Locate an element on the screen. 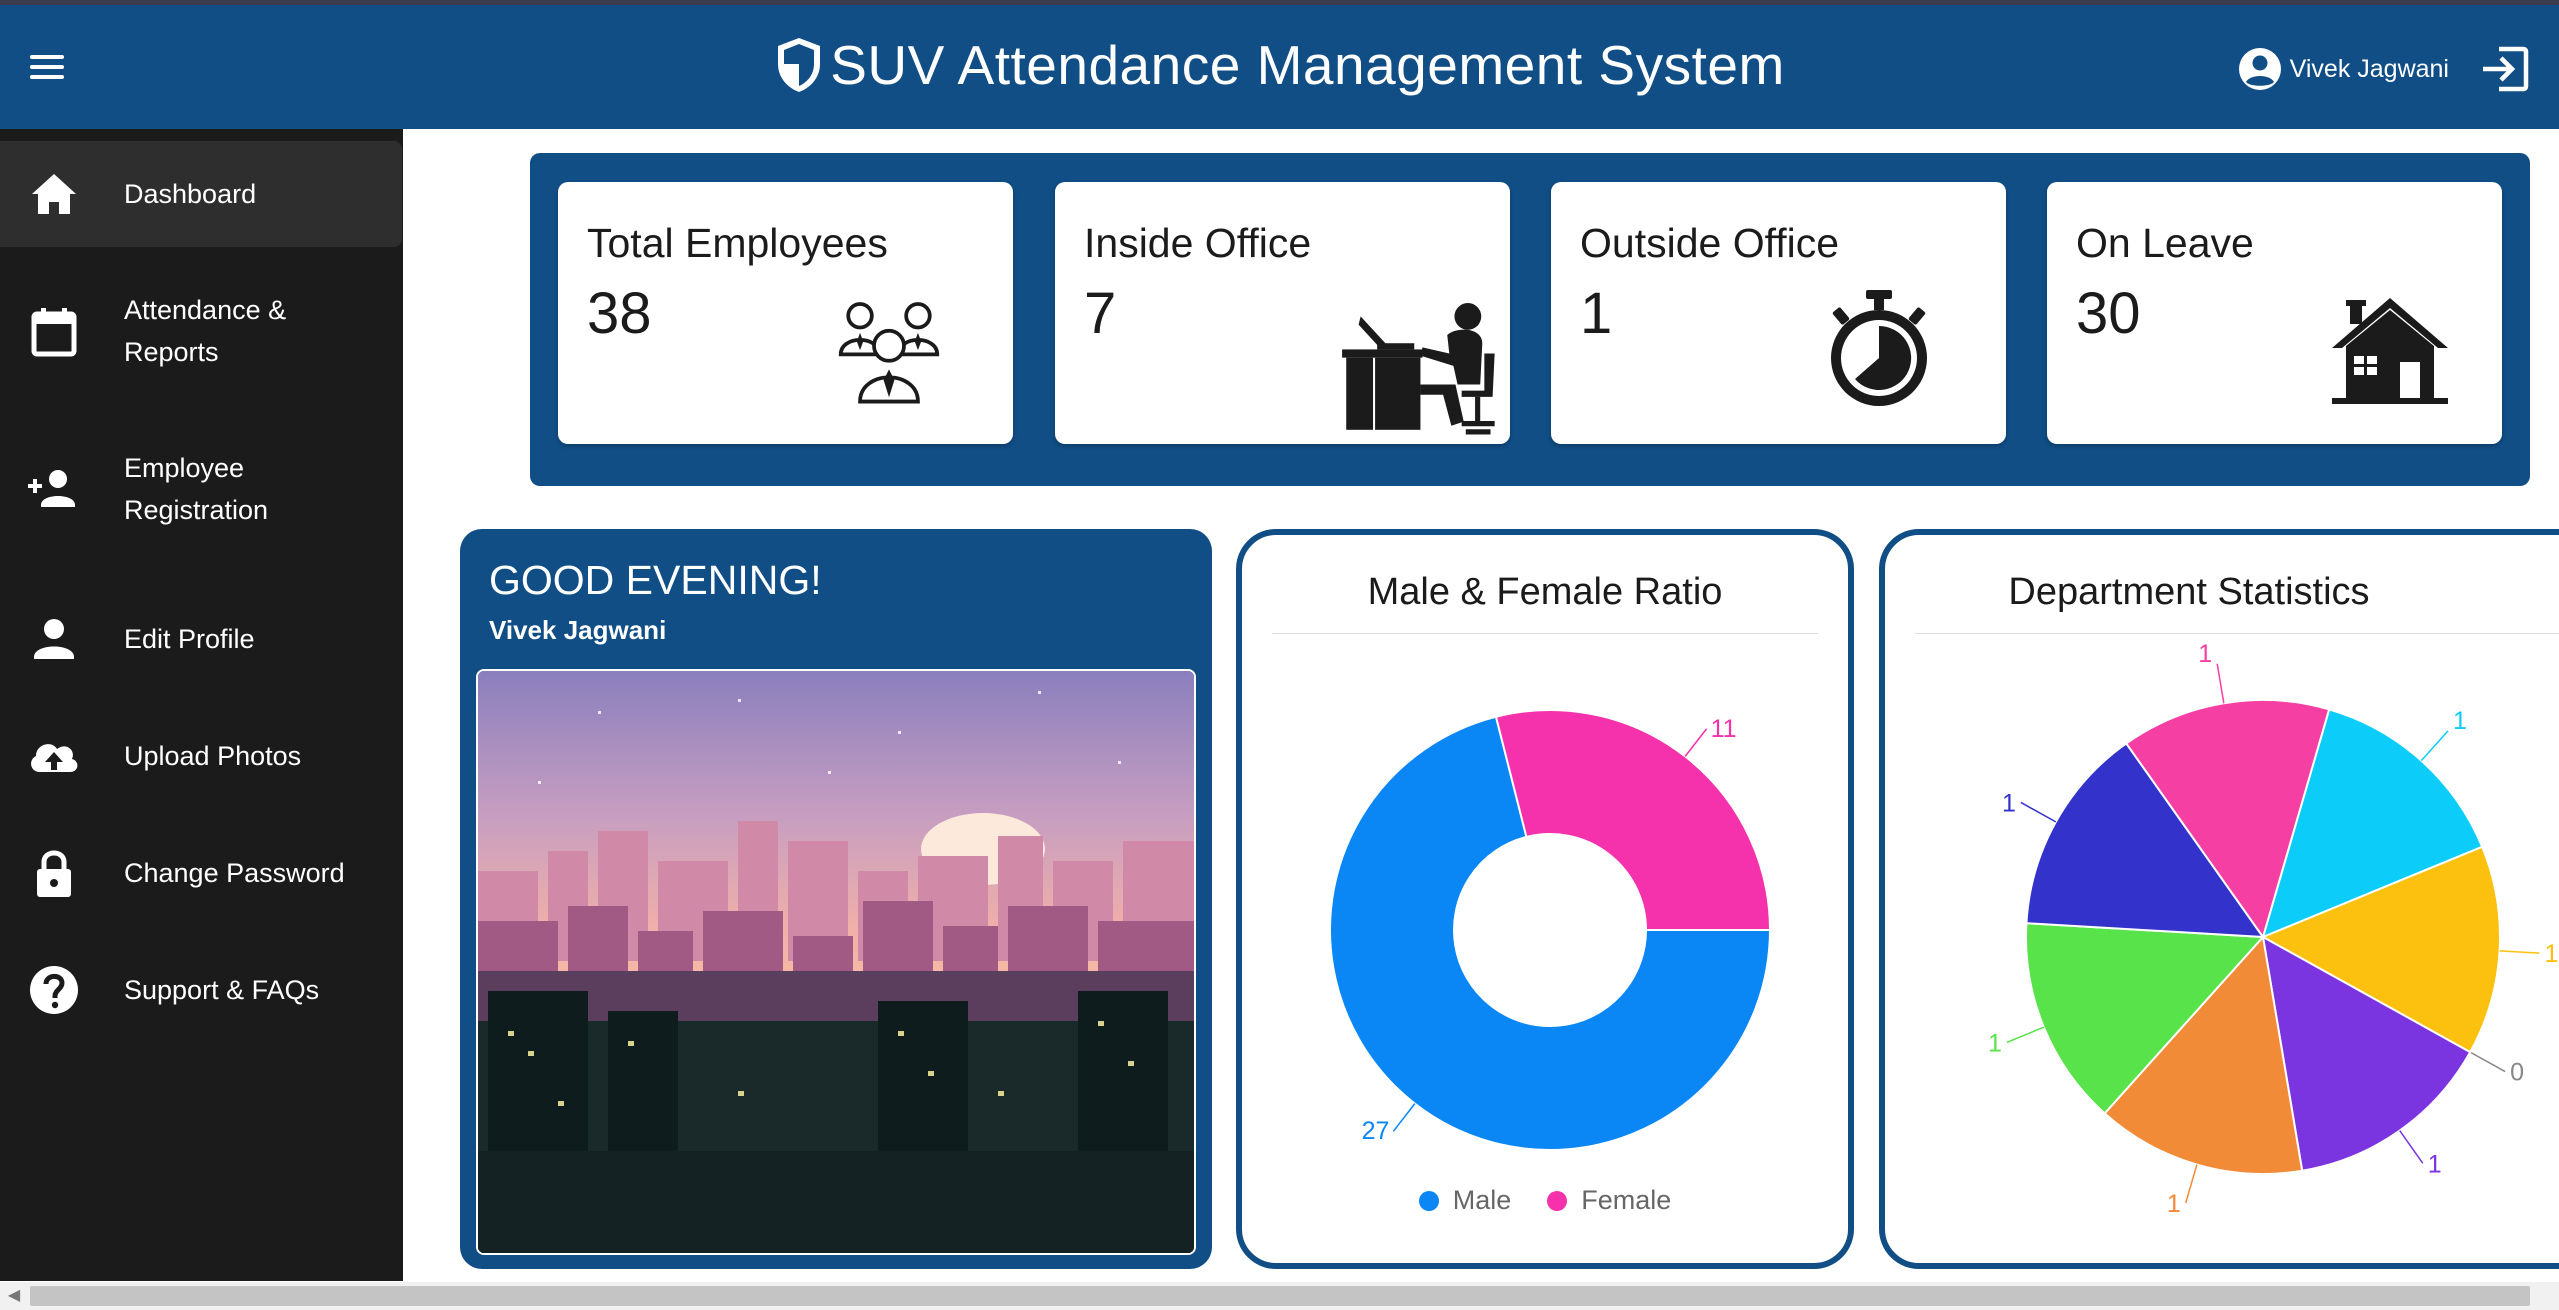 Image resolution: width=2559 pixels, height=1310 pixels. sidebar-item-label: Edit Profile is located at coordinates (189, 639).